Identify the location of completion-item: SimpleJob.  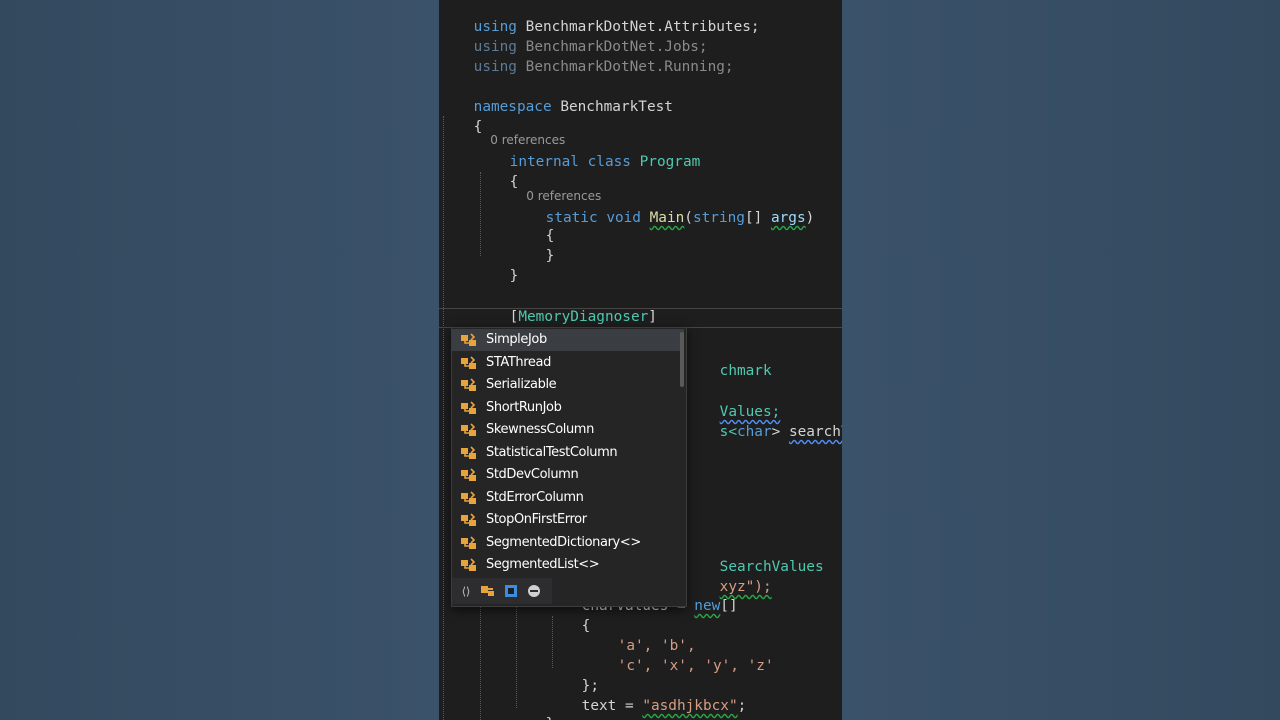
(568, 340).